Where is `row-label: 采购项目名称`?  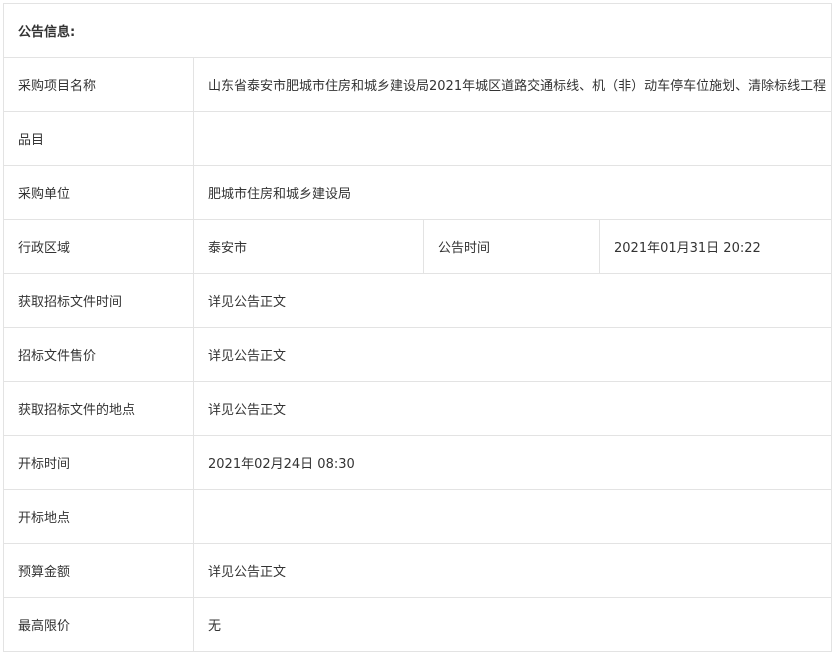 row-label: 采购项目名称 is located at coordinates (98, 84).